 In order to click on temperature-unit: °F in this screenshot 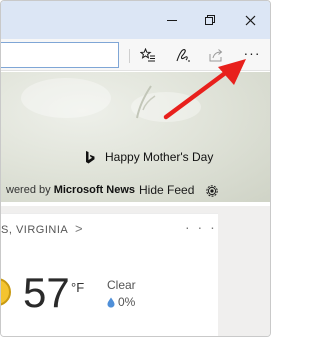, I will do `click(77, 287)`.